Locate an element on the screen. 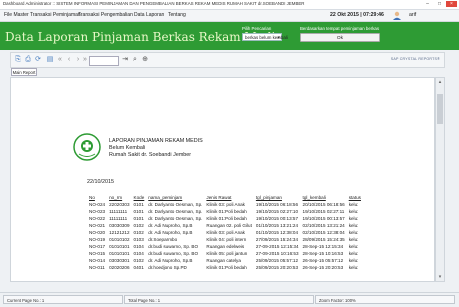 The height and width of the screenshot is (307, 459). column-header: tgl_pinjaman is located at coordinates (268, 197).